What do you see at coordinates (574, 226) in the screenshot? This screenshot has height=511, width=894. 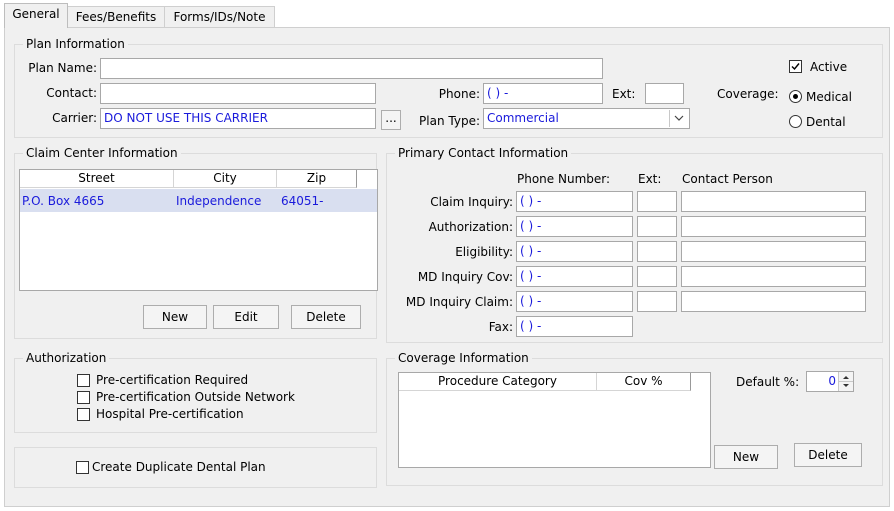 I see `authorization-phone-input: ( ) -` at bounding box center [574, 226].